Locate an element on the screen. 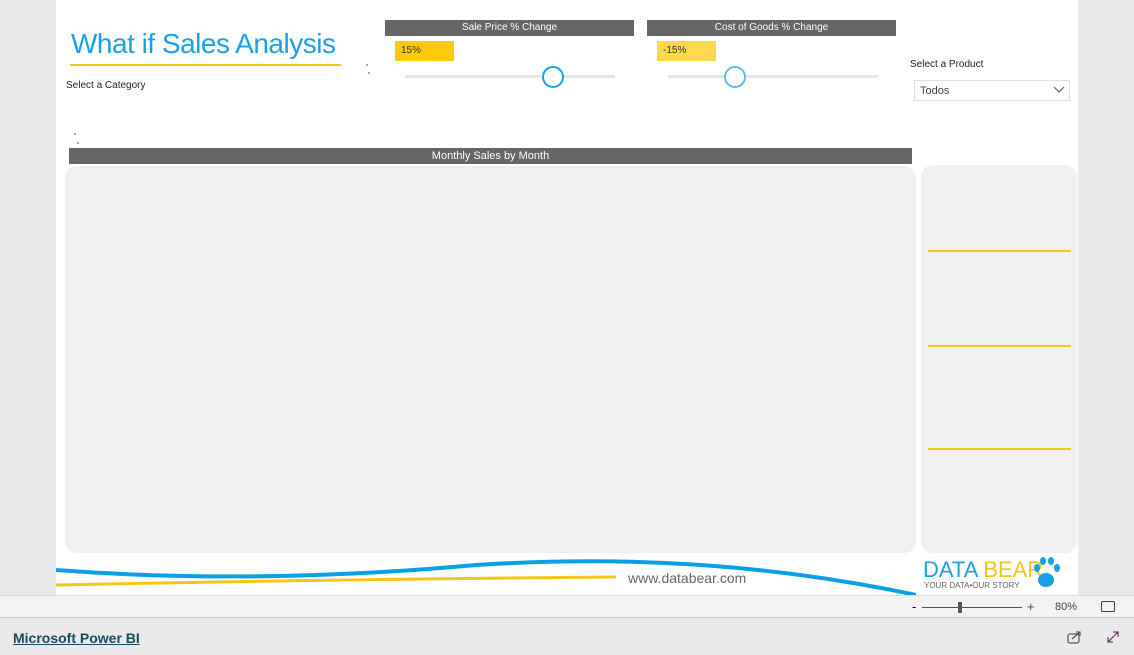  power-bi-link: Microsoft Power BI is located at coordinates (76, 638).